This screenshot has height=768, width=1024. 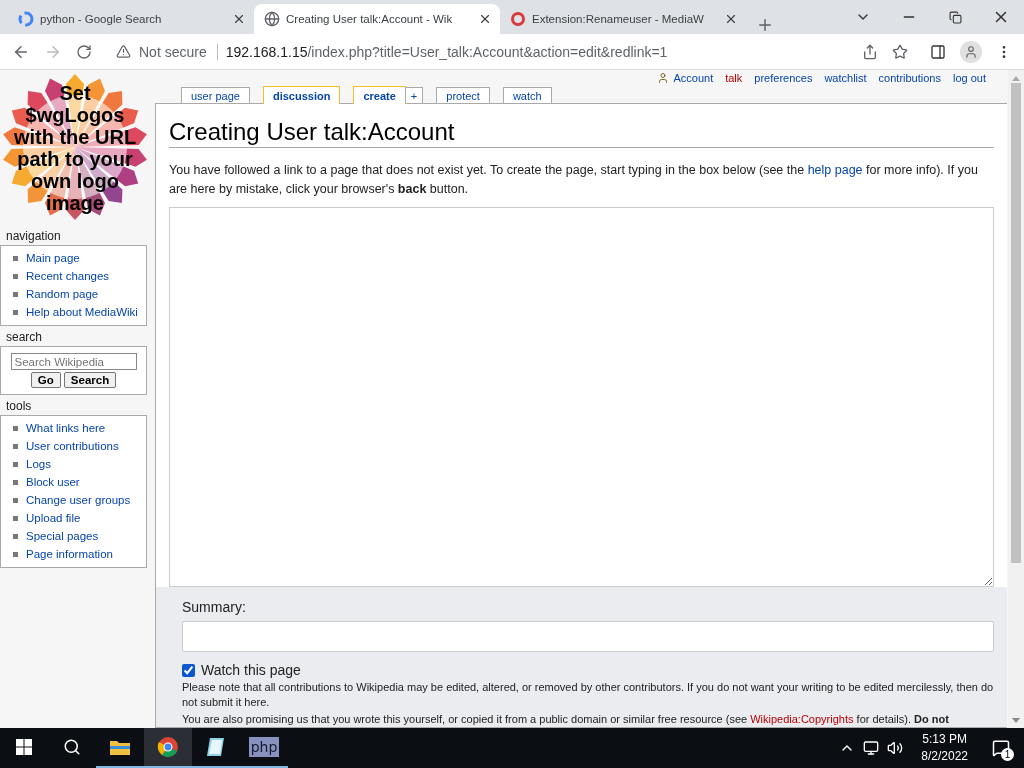 I want to click on address-bar: Not secure 192.168.1.15/index.php?title=User_talk:Account&action=edit&redlink=1, so click(x=477, y=51).